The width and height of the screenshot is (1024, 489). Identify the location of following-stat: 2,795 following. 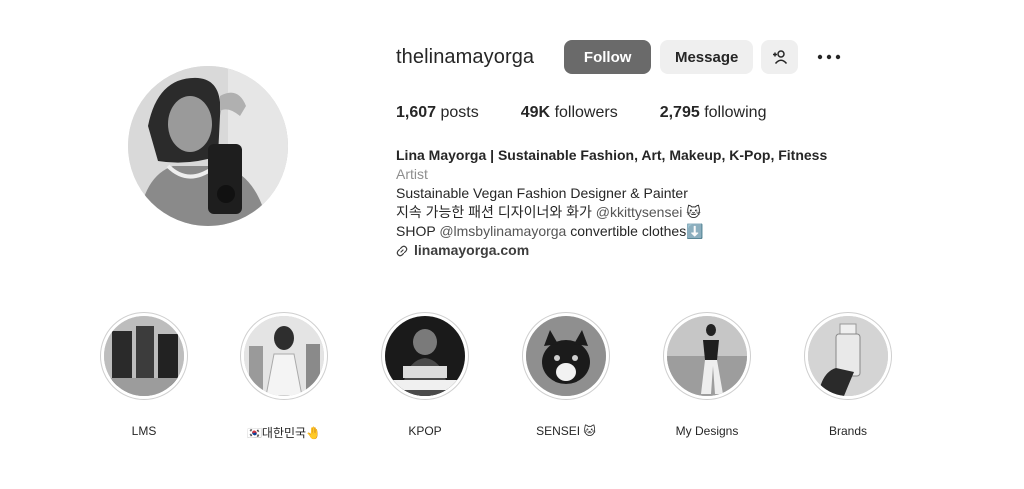
(713, 113).